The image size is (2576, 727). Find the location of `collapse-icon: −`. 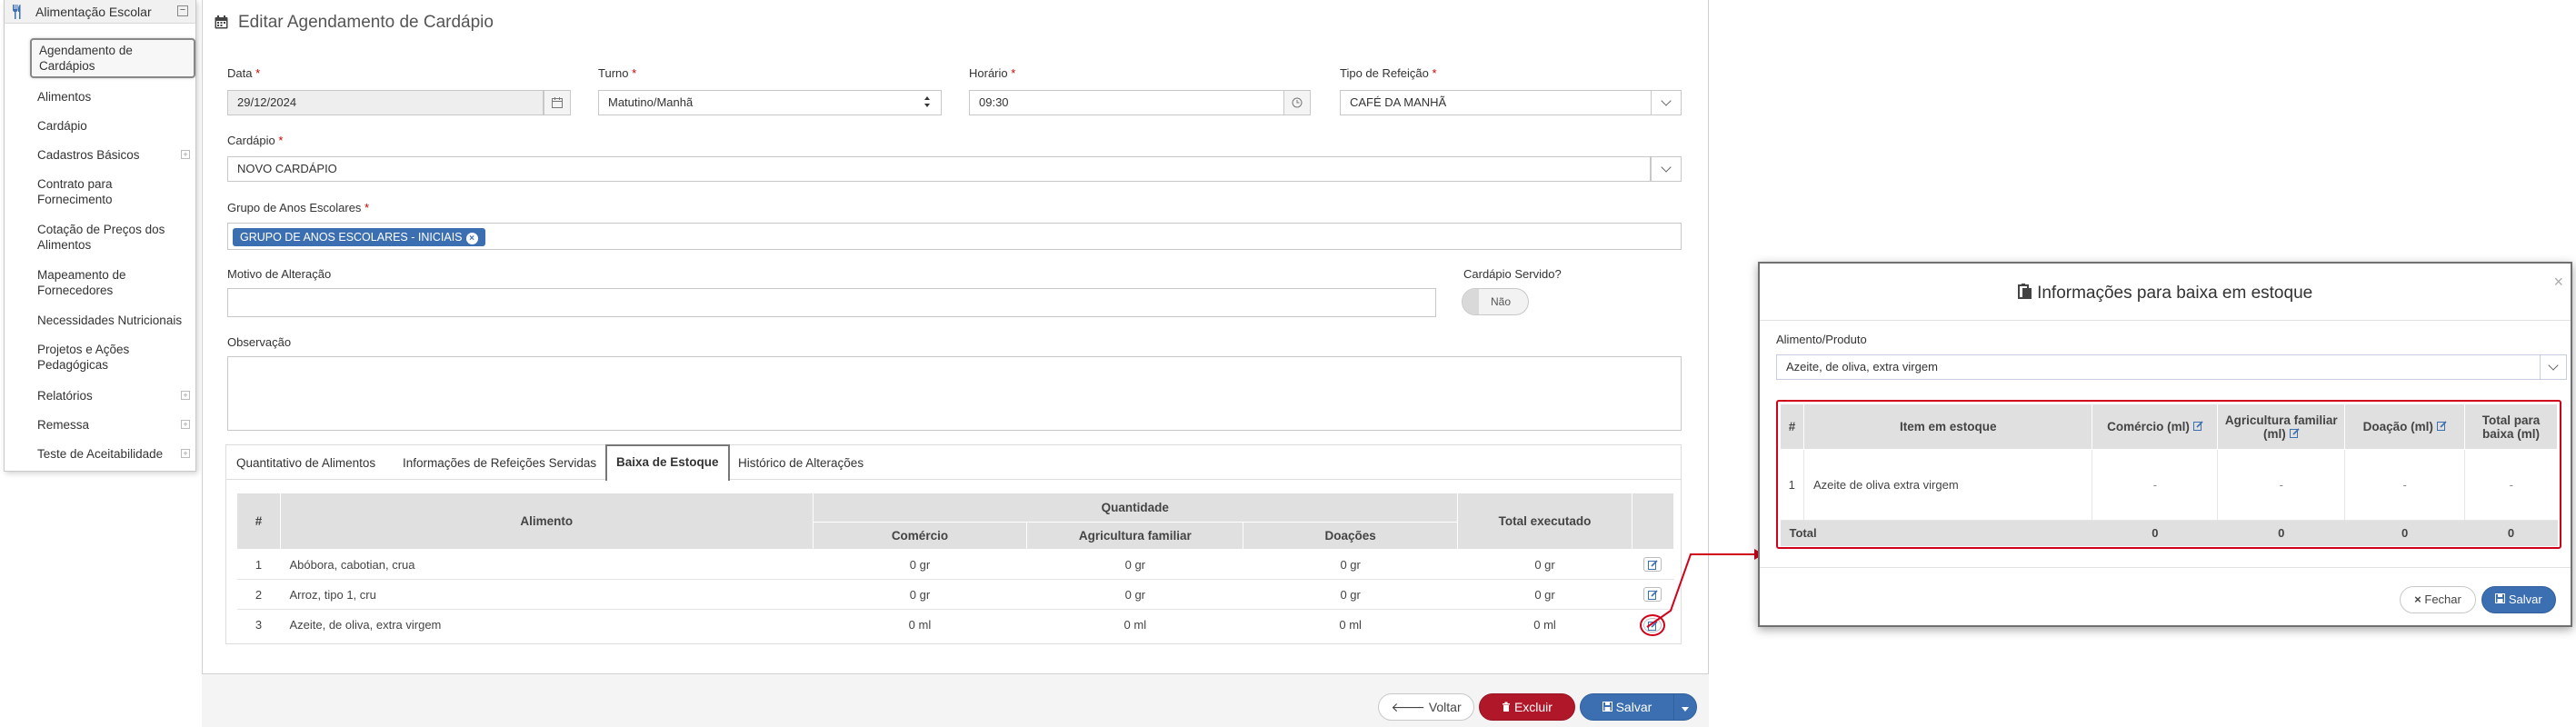

collapse-icon: − is located at coordinates (182, 10).